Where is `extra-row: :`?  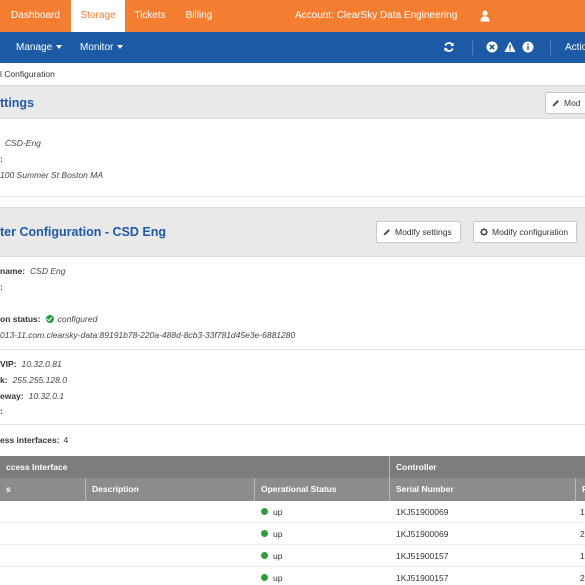 extra-row: : is located at coordinates (1, 411).